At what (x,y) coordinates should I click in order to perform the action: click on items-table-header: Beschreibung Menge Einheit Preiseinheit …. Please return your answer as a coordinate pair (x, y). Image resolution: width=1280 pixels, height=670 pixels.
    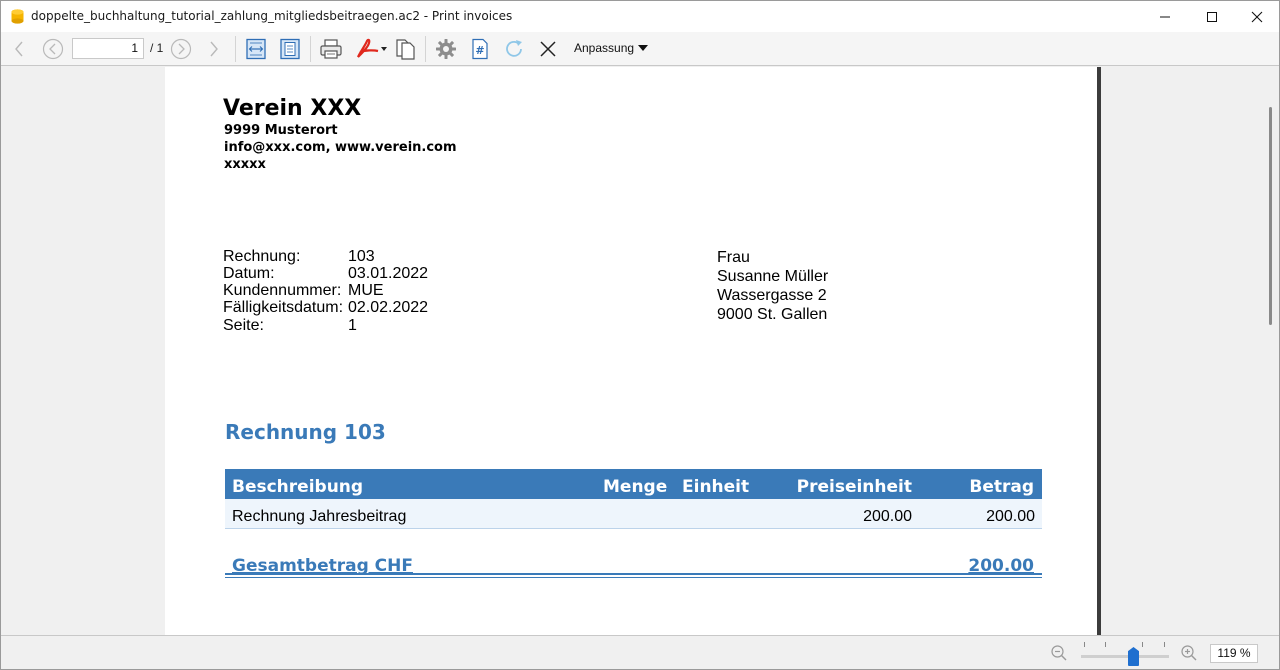
    Looking at the image, I should click on (633, 484).